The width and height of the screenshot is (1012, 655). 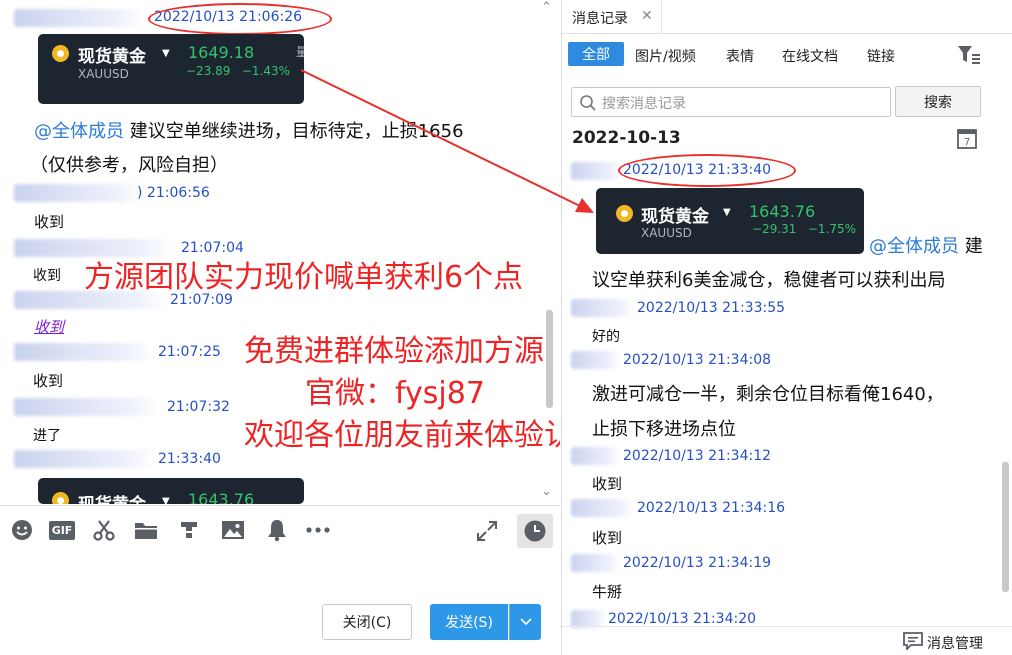 I want to click on tab-divider, so click(x=661, y=17).